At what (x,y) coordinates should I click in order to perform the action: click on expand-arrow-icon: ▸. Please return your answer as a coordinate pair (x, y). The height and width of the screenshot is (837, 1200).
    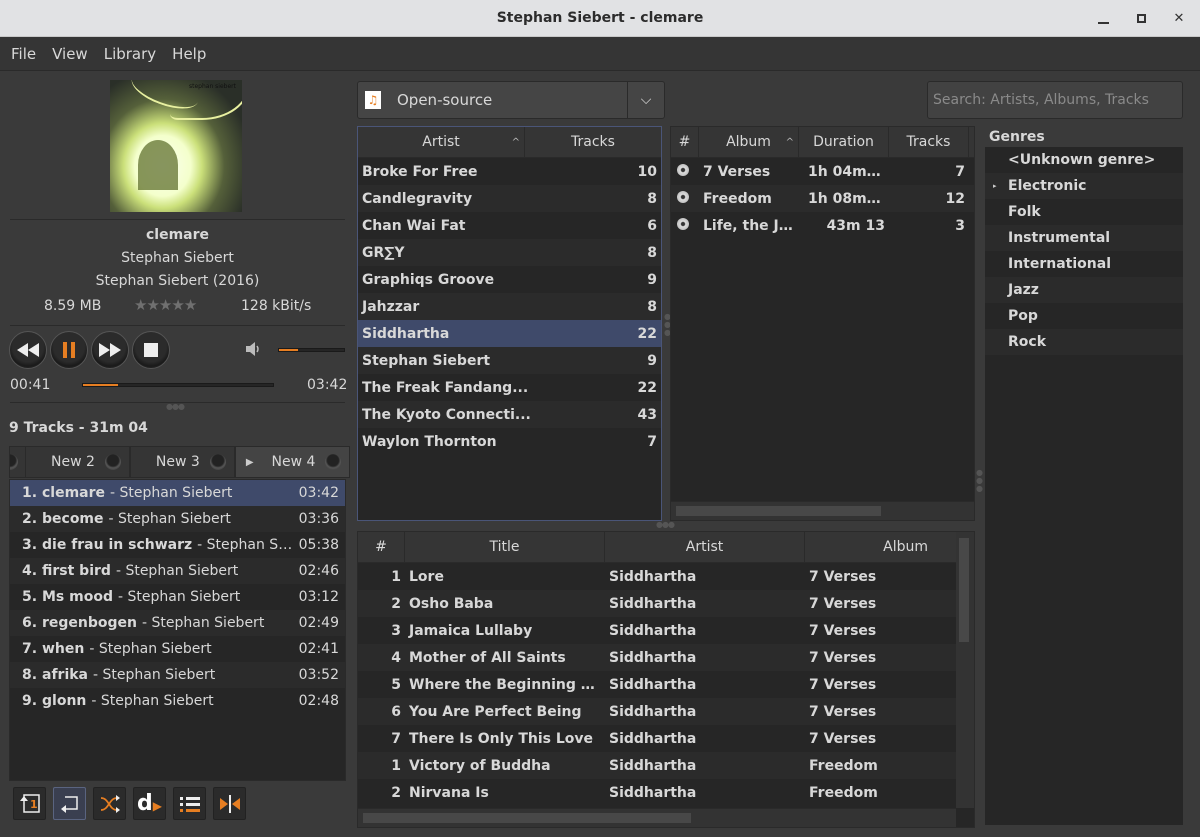
    Looking at the image, I should click on (995, 186).